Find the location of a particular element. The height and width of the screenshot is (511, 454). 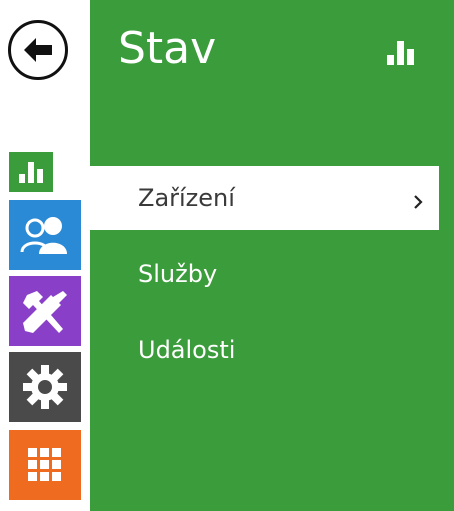

grid-icon is located at coordinates (44, 464).